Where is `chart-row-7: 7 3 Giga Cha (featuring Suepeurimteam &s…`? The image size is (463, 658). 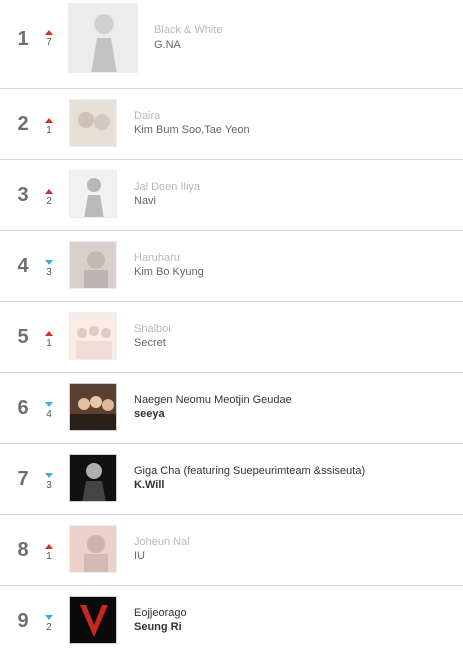 chart-row-7: 7 3 Giga Cha (featuring Suepeurimteam &s… is located at coordinates (231, 479).